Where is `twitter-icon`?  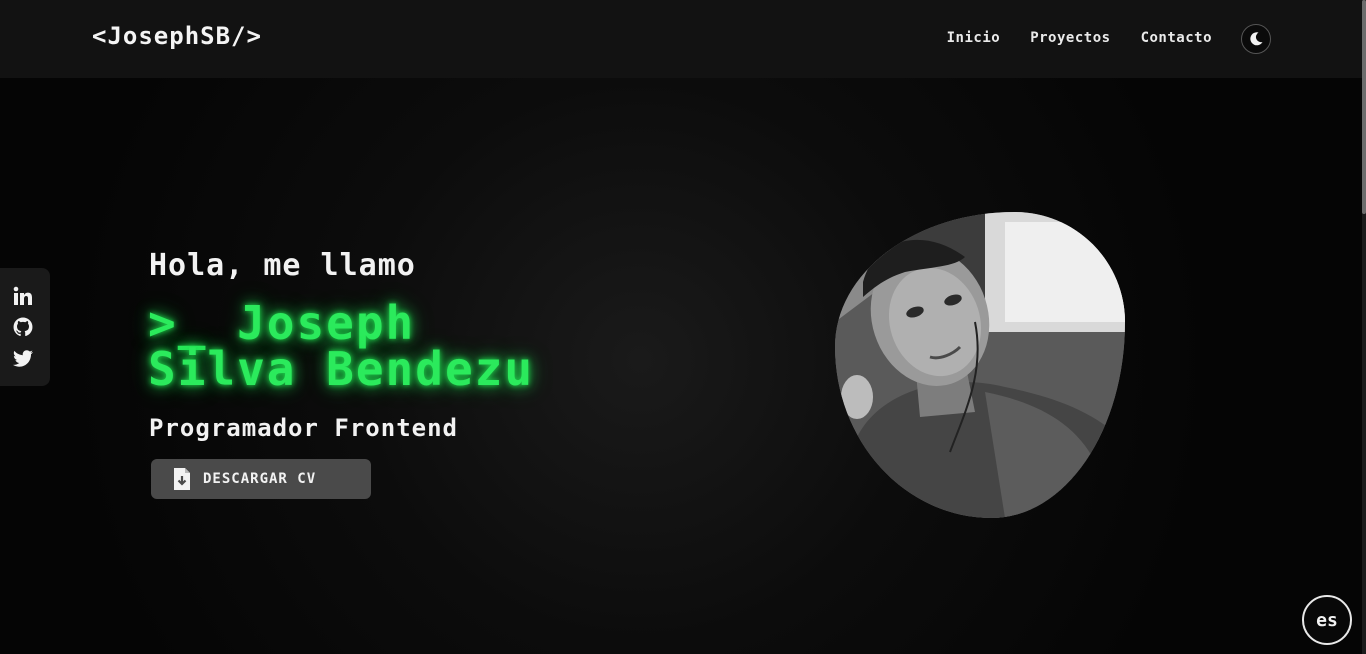 twitter-icon is located at coordinates (22, 358).